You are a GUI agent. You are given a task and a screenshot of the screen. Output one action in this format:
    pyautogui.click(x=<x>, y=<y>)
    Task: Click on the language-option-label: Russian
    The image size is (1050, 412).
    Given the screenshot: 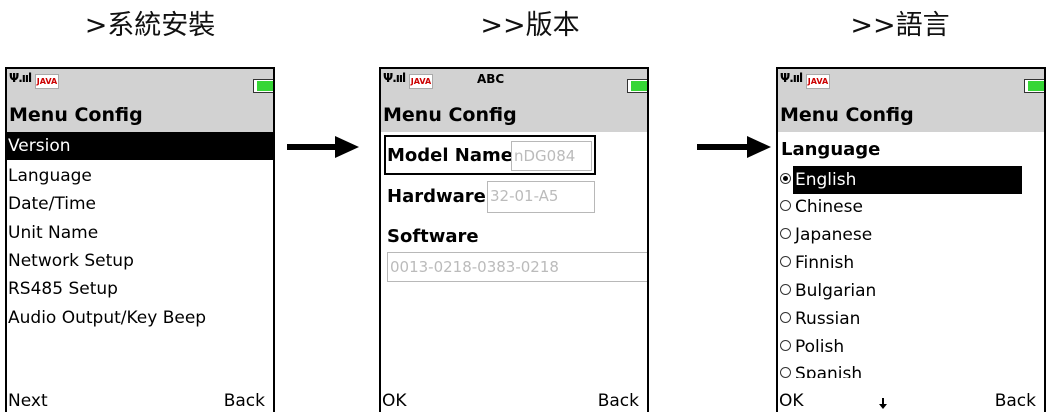 What is the action you would take?
    pyautogui.click(x=828, y=319)
    